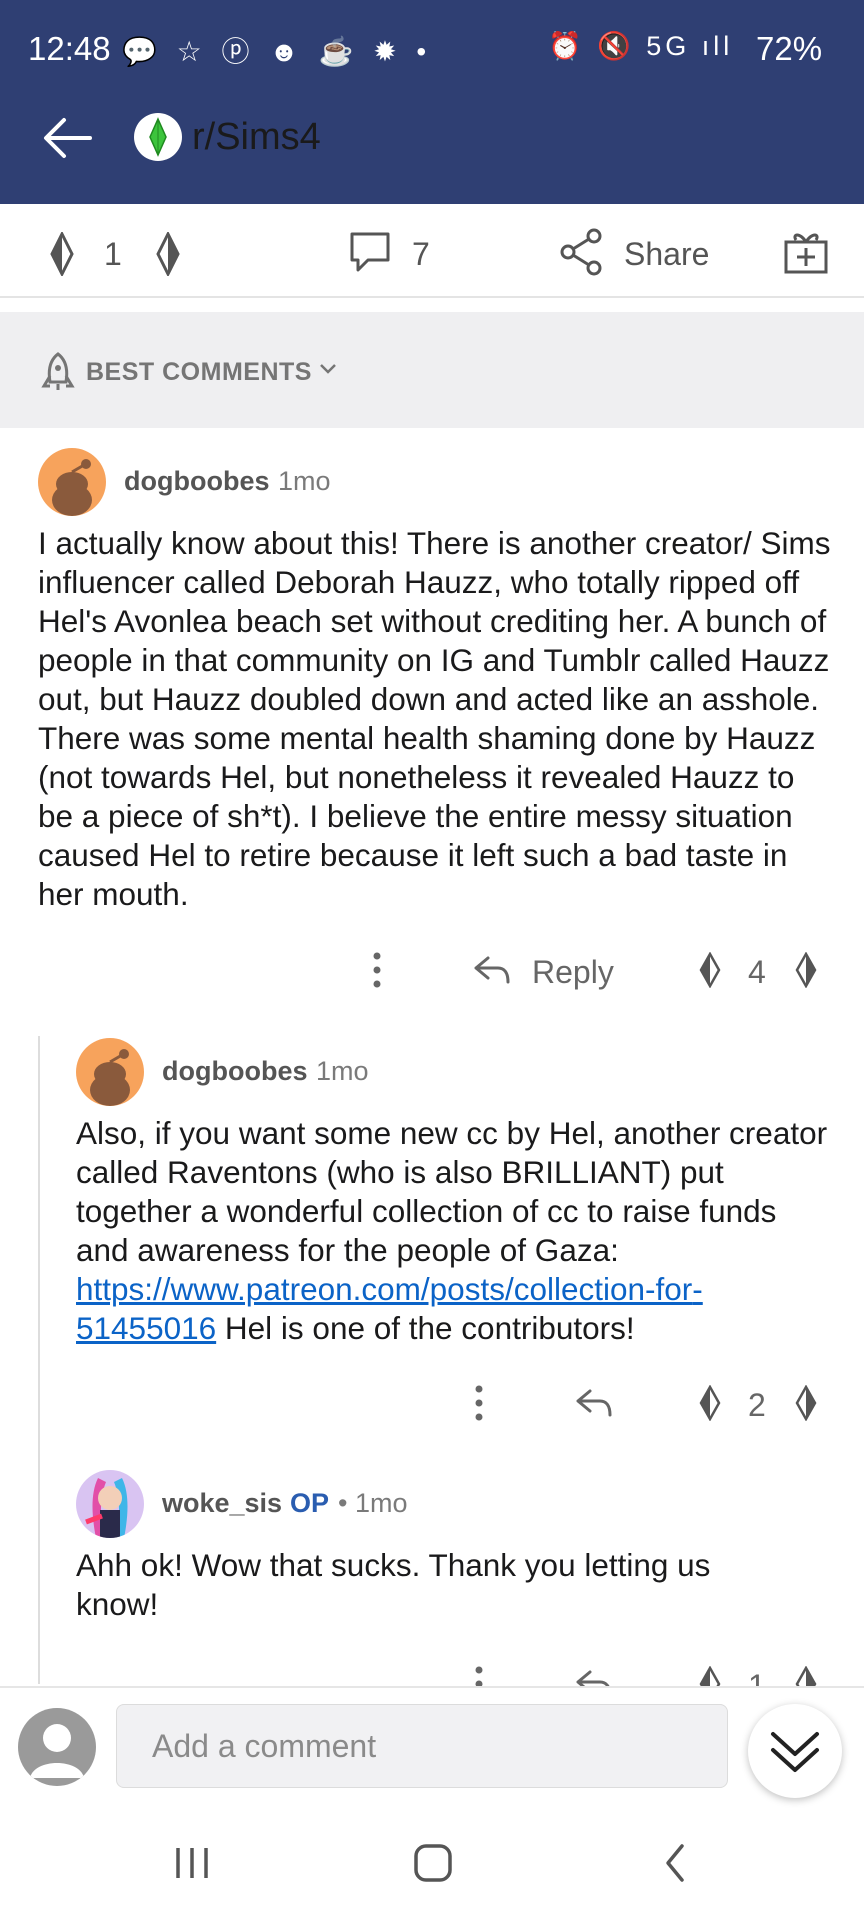 This screenshot has height=1920, width=864. What do you see at coordinates (433, 1863) in the screenshot?
I see `home-icon` at bounding box center [433, 1863].